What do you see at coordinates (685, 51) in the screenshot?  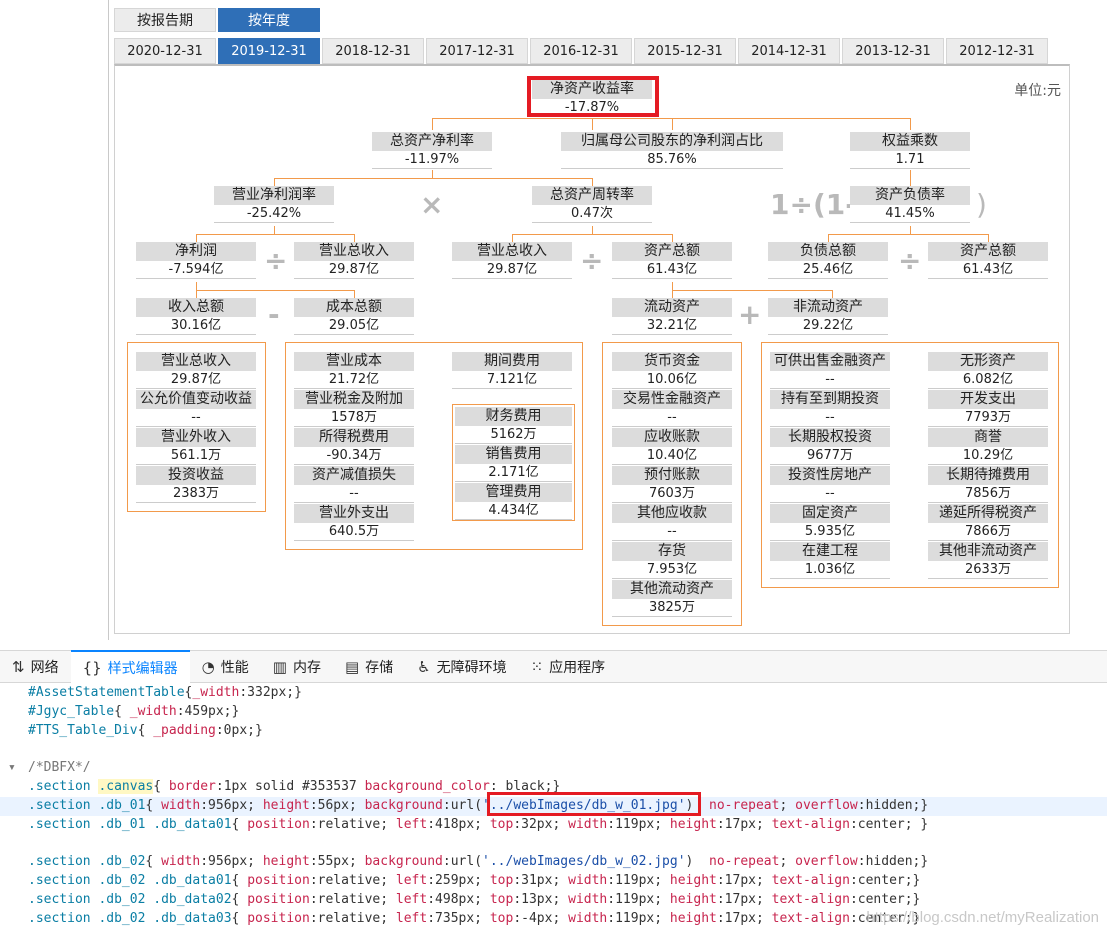 I see `year-tab: 2015-12-31` at bounding box center [685, 51].